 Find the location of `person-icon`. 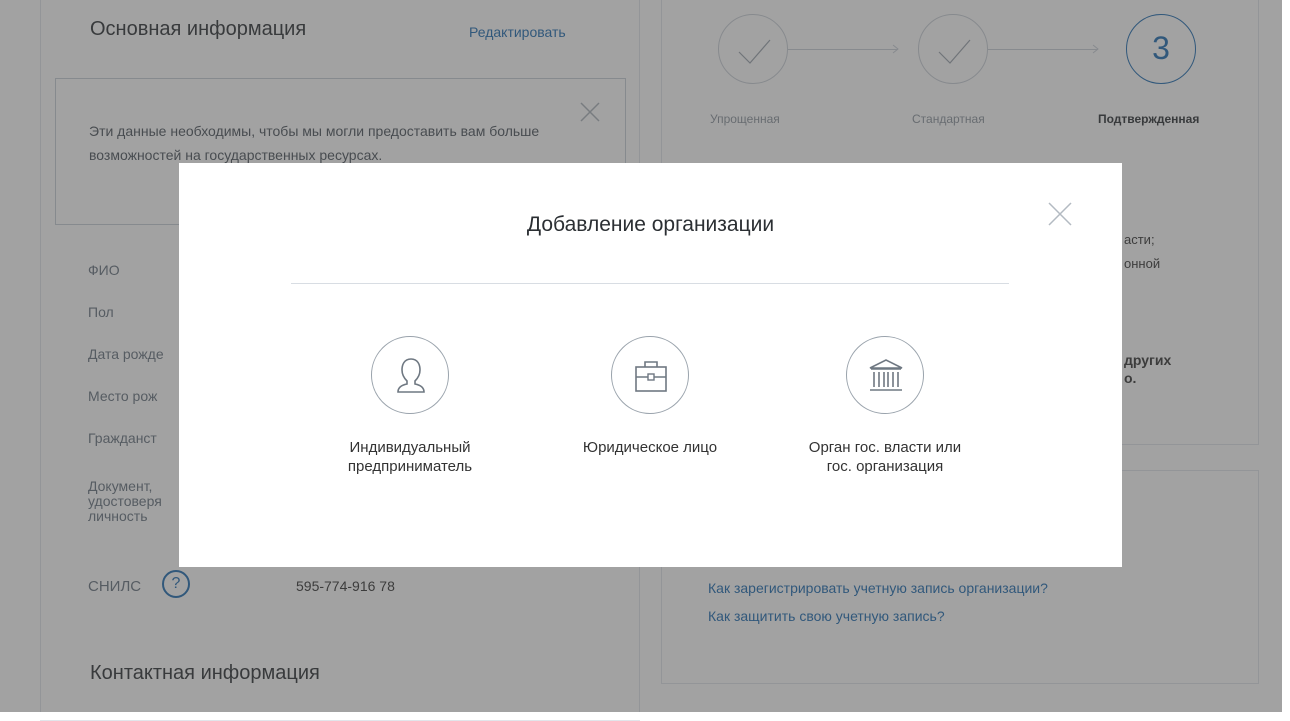

person-icon is located at coordinates (410, 375).